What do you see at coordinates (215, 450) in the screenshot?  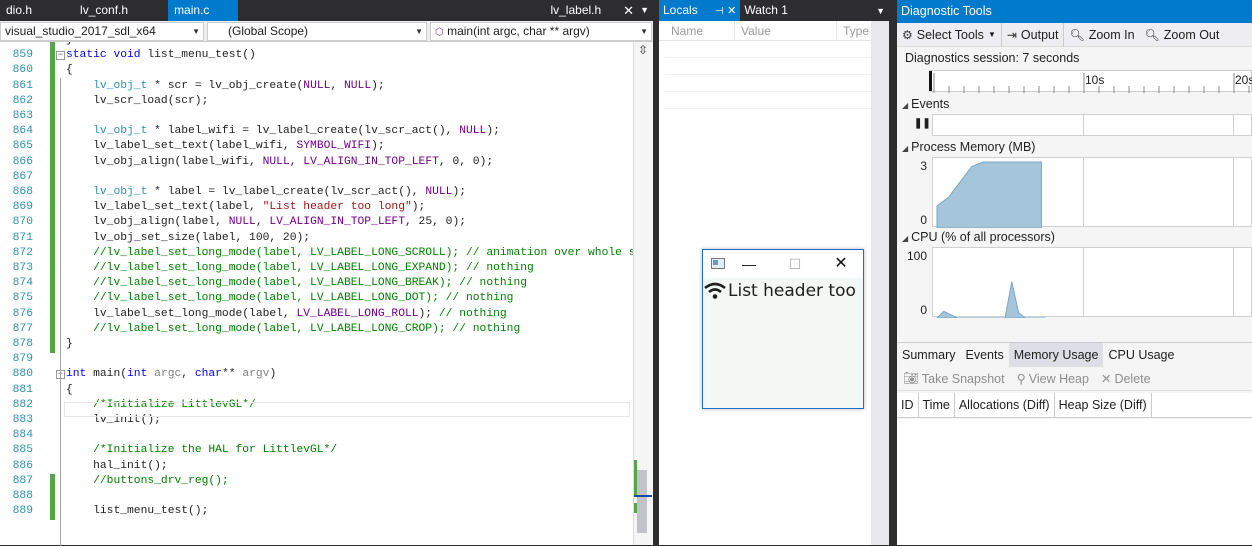 I see `code-text: /*Initialize the HAL for LittlevGL*/` at bounding box center [215, 450].